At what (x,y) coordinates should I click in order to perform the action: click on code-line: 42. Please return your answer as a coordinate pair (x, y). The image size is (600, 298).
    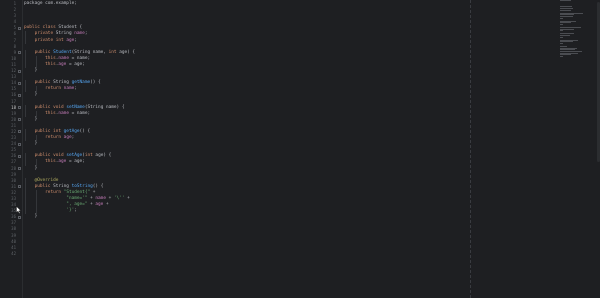
    Looking at the image, I should click on (297, 254).